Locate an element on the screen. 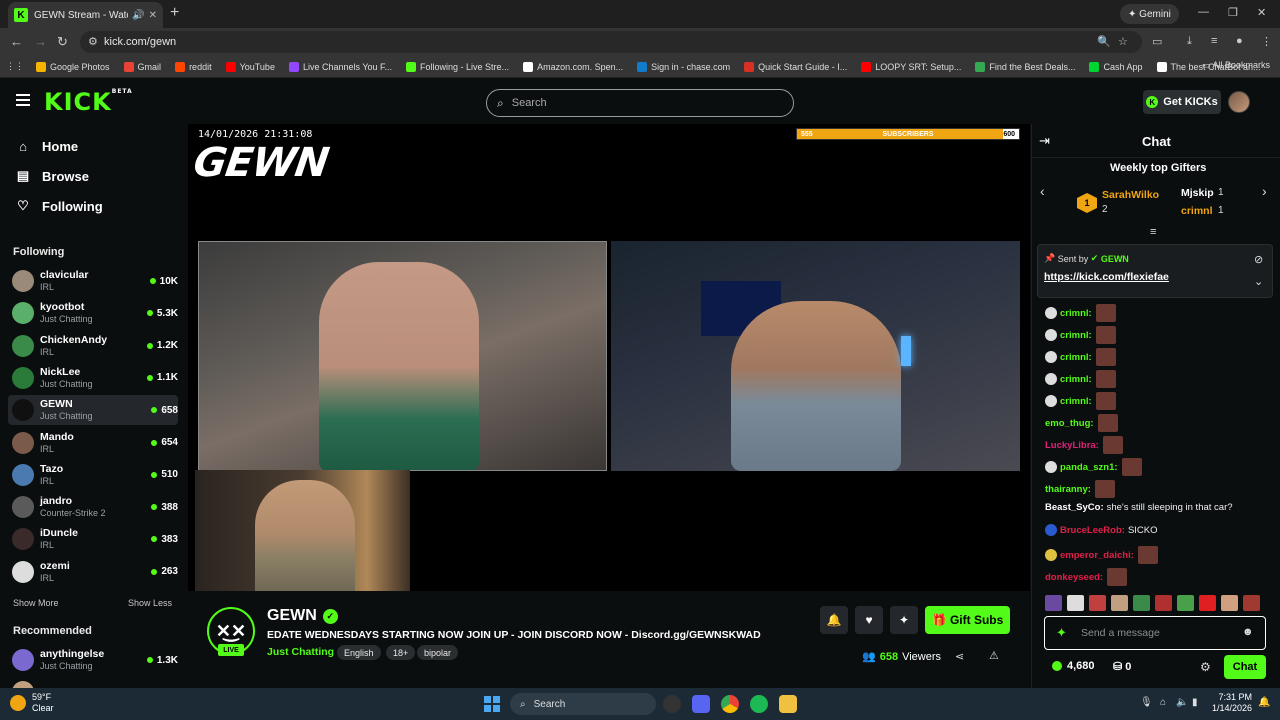 The height and width of the screenshot is (720, 1280). gift-subs-button: 🎁 Gift Subs is located at coordinates (967, 620).